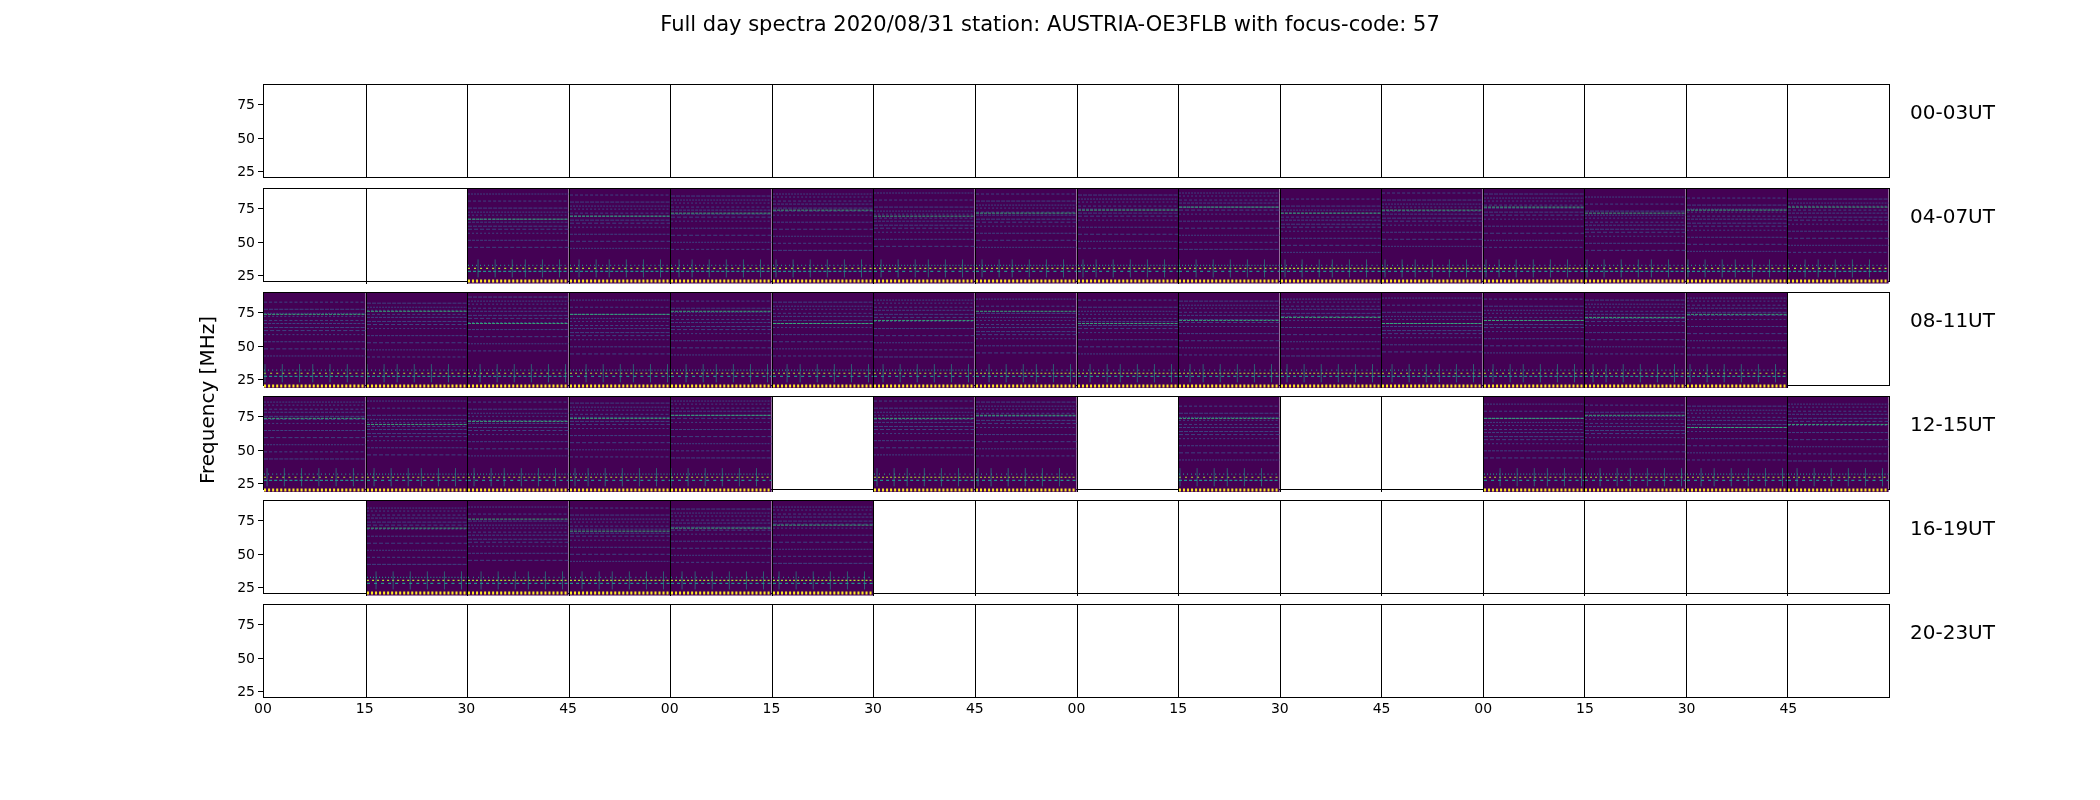 The height and width of the screenshot is (800, 2100). I want to click on y-axis-label: Frequency [MHz], so click(207, 400).